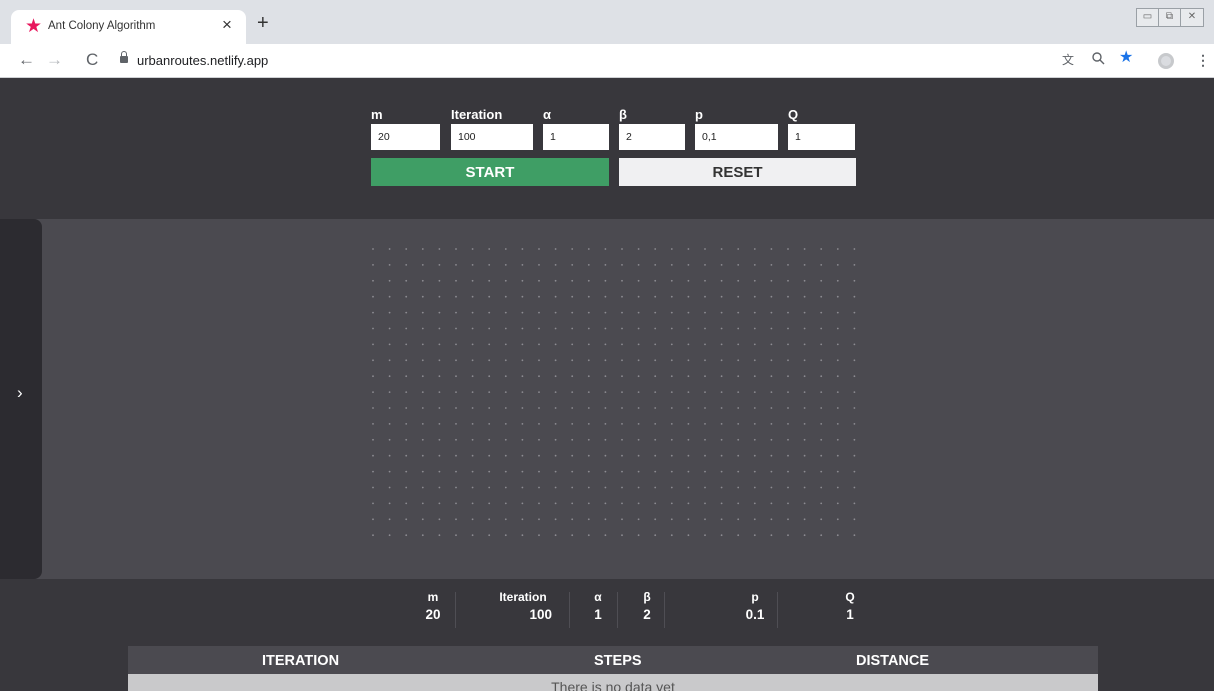 The width and height of the screenshot is (1214, 691). What do you see at coordinates (26, 60) in the screenshot?
I see `back-arrow-icon: ←` at bounding box center [26, 60].